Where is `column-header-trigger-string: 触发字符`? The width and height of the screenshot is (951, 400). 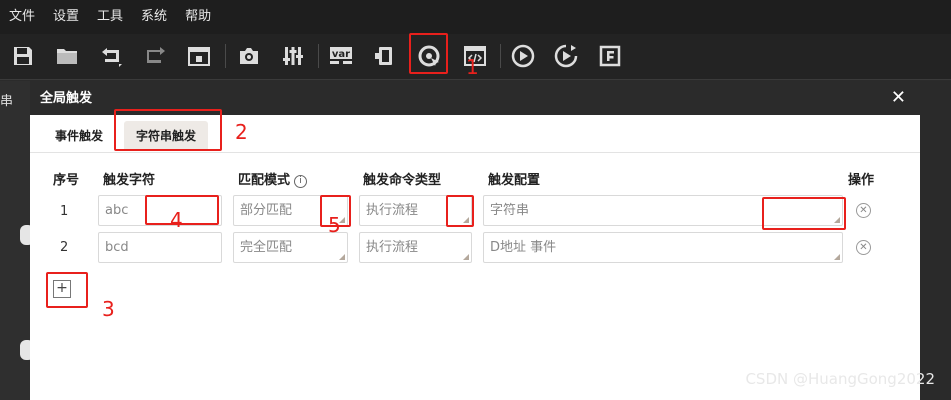
column-header-trigger-string: 触发字符 is located at coordinates (129, 180).